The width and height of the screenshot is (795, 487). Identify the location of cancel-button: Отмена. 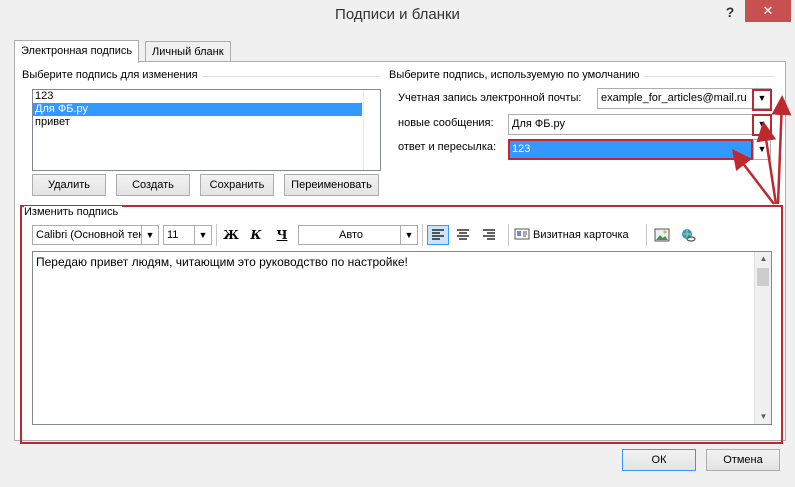
(743, 460).